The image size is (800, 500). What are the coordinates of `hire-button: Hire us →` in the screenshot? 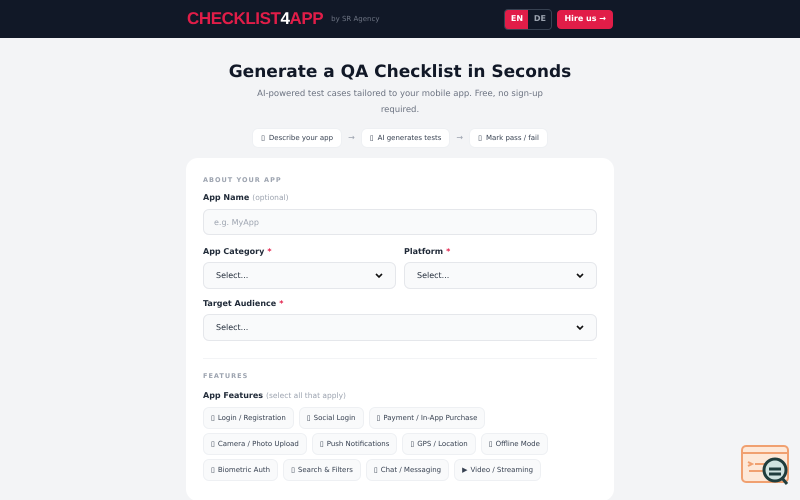 It's located at (585, 19).